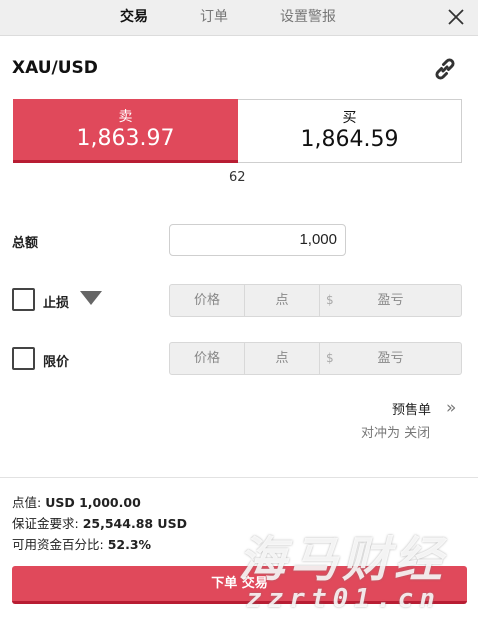  What do you see at coordinates (282, 300) in the screenshot?
I see `stop-loss-points-input: 点` at bounding box center [282, 300].